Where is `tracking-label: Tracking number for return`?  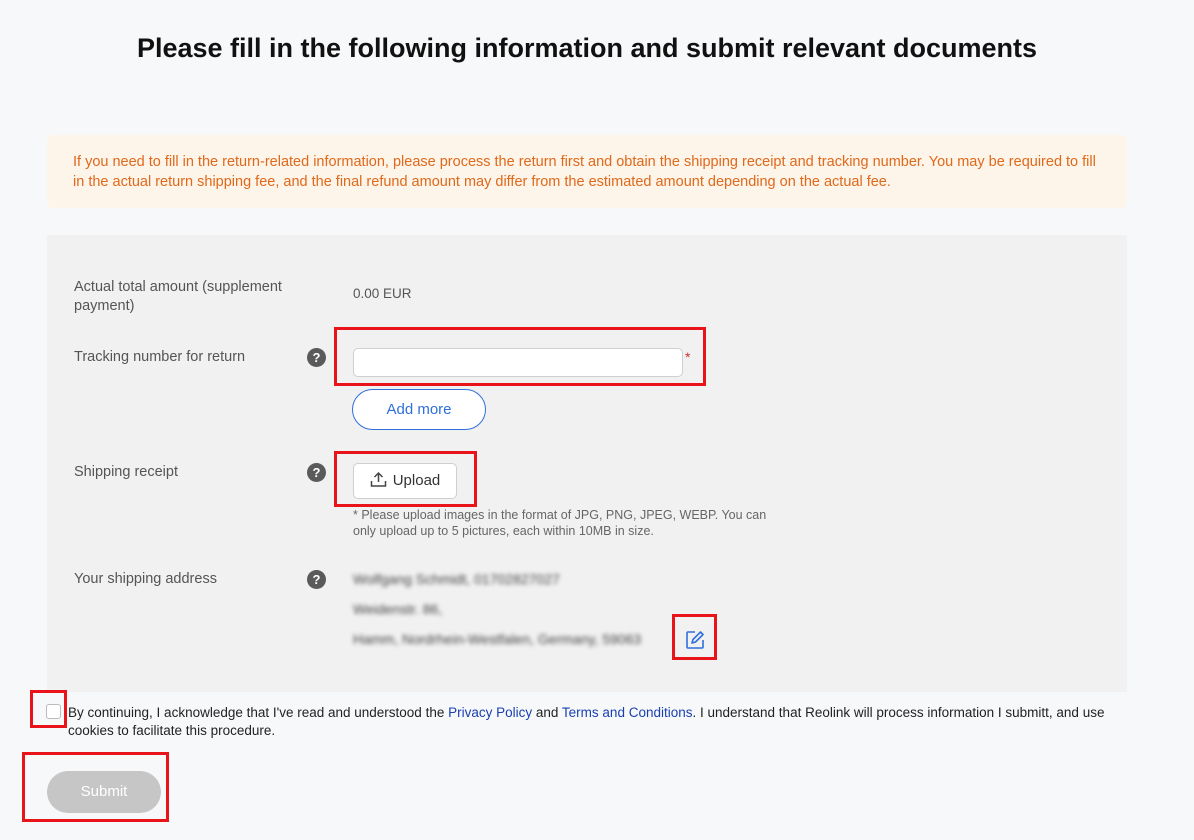
tracking-label: Tracking number for return is located at coordinates (160, 357).